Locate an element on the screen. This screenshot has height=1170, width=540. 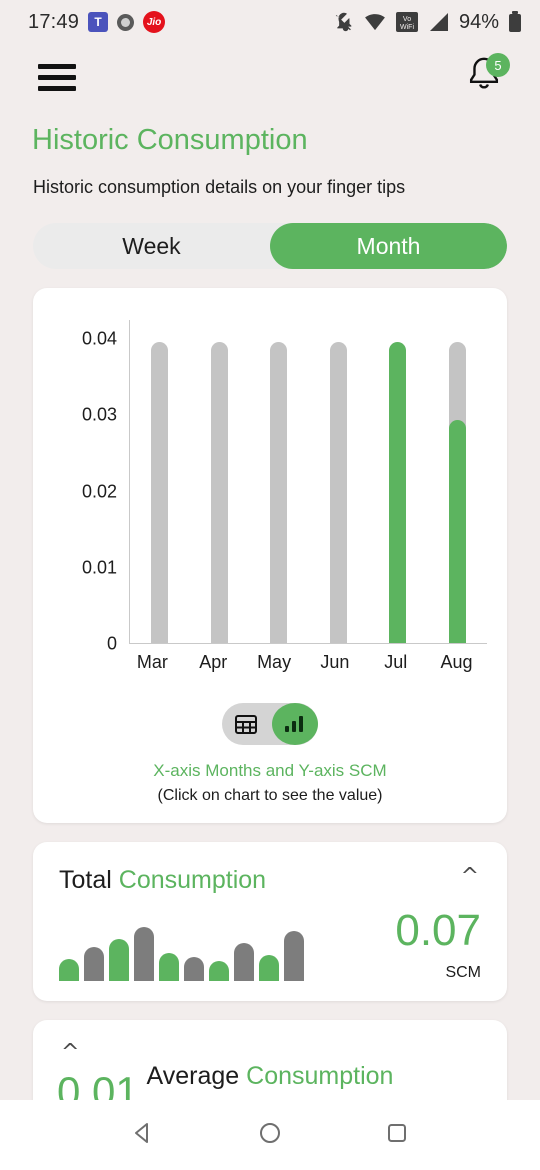
teams-icon: T is located at coordinates (98, 22).